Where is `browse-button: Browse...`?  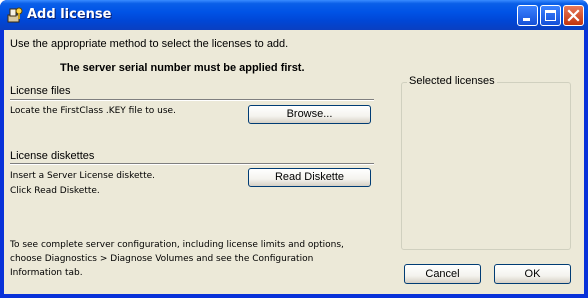 browse-button: Browse... is located at coordinates (309, 114).